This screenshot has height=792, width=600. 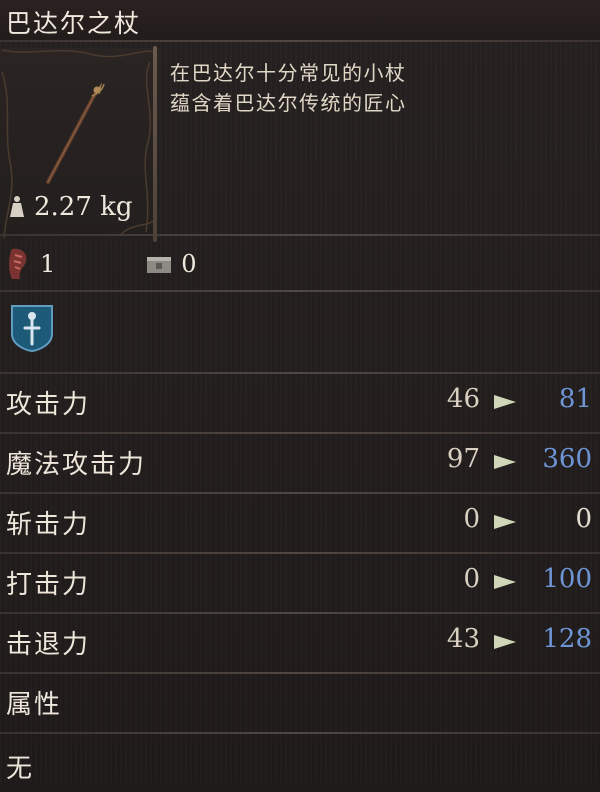 I want to click on shield-emblem-icon, so click(x=32, y=328).